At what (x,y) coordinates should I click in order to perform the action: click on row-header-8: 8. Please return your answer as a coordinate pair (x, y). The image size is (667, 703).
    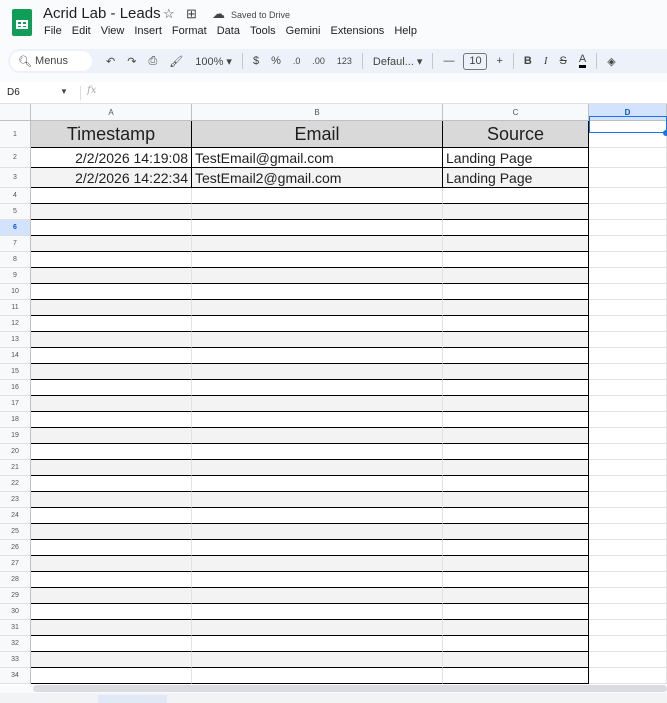
    Looking at the image, I should click on (15, 260).